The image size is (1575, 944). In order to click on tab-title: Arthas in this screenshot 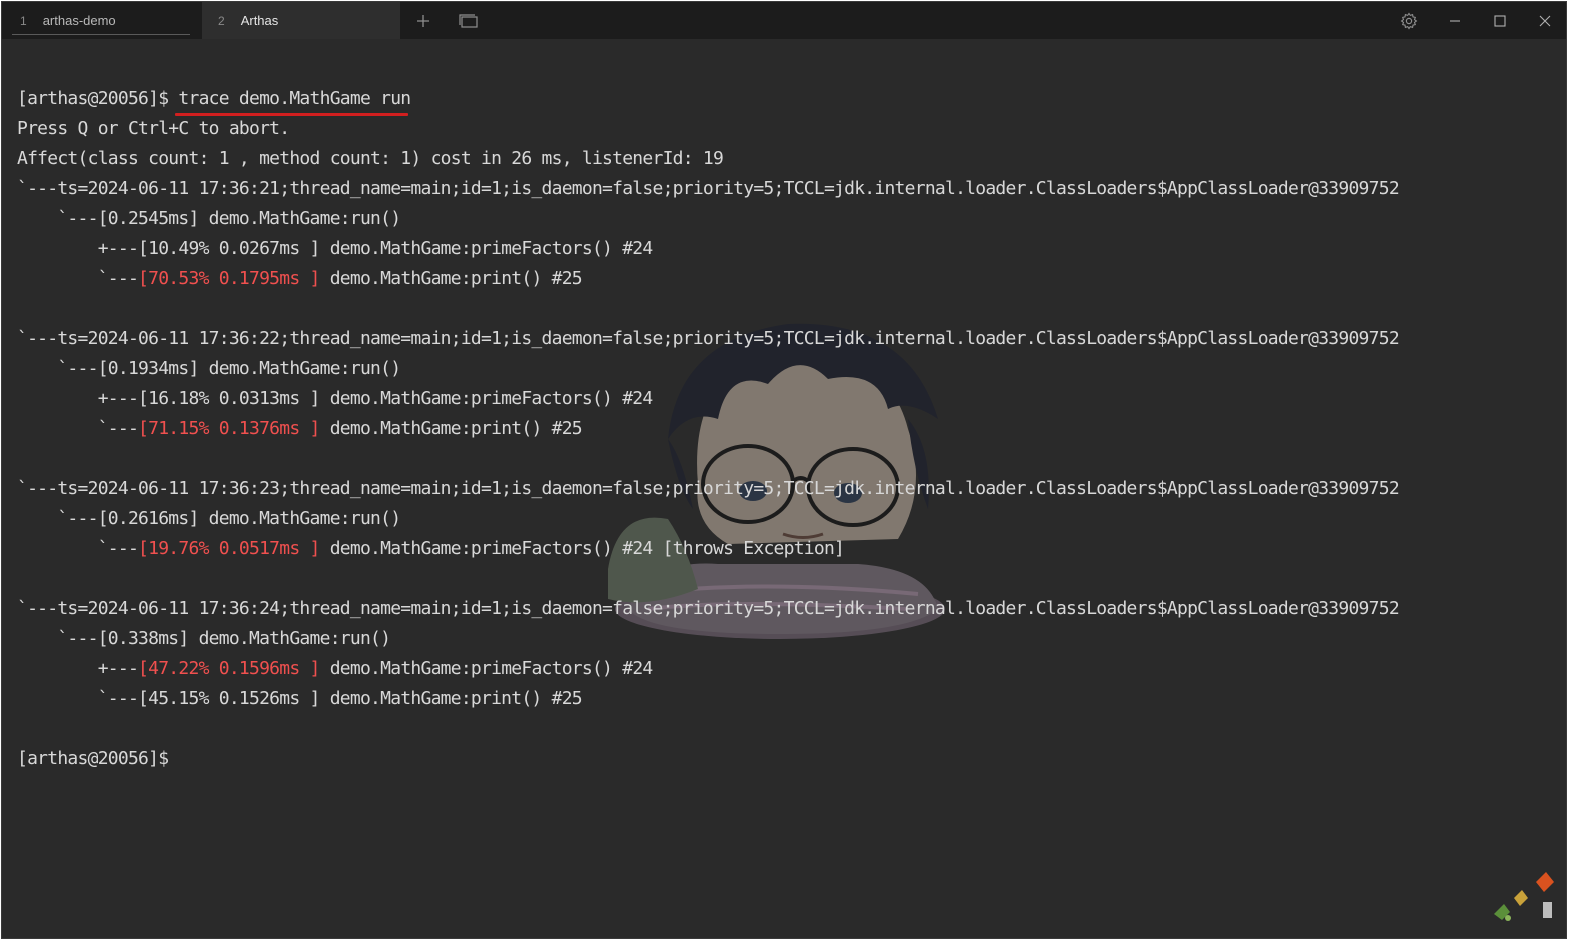, I will do `click(259, 20)`.